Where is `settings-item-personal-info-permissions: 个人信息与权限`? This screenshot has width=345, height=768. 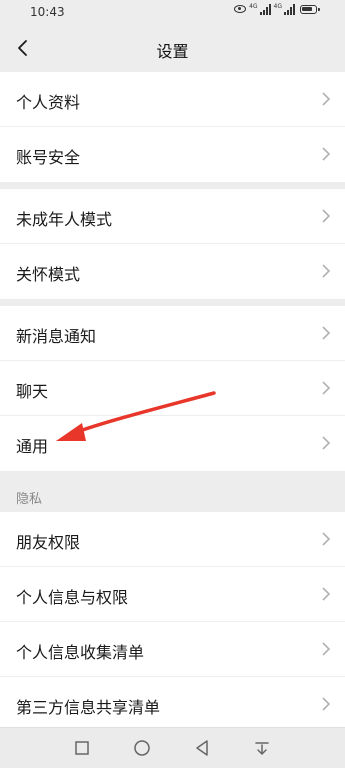 settings-item-personal-info-permissions: 个人信息与权限 is located at coordinates (172, 594).